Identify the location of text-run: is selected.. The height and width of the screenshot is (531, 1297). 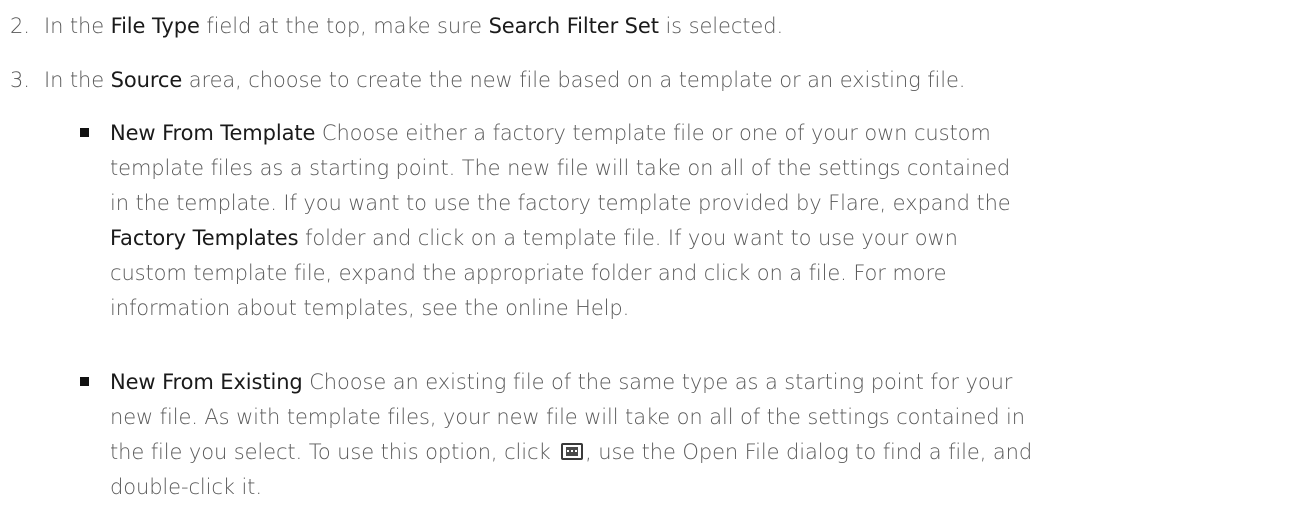
(721, 26).